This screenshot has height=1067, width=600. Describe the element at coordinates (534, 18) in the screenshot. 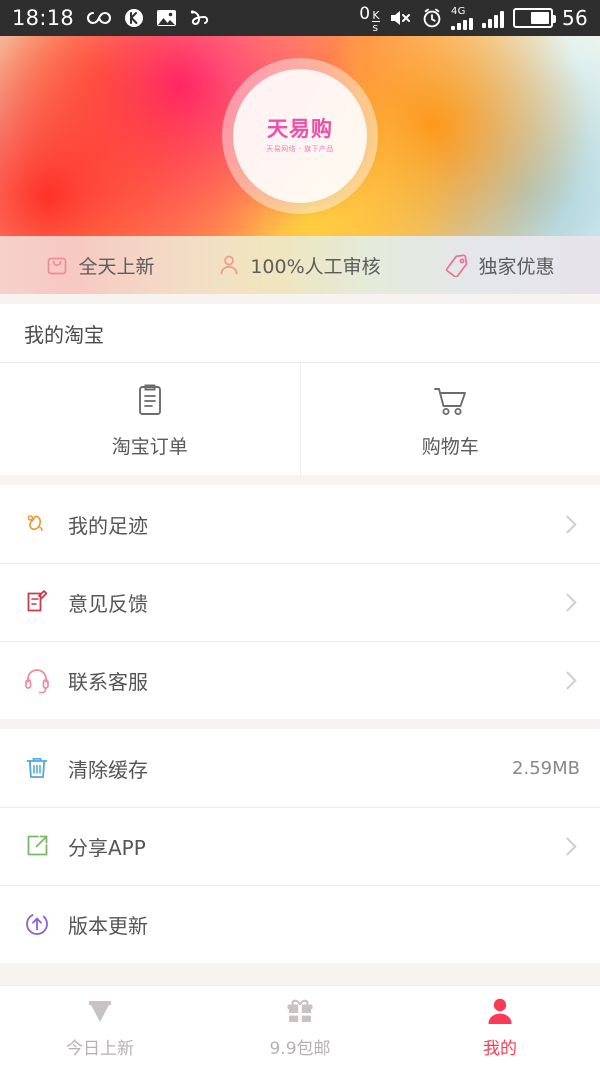

I see `battery-icon` at that location.